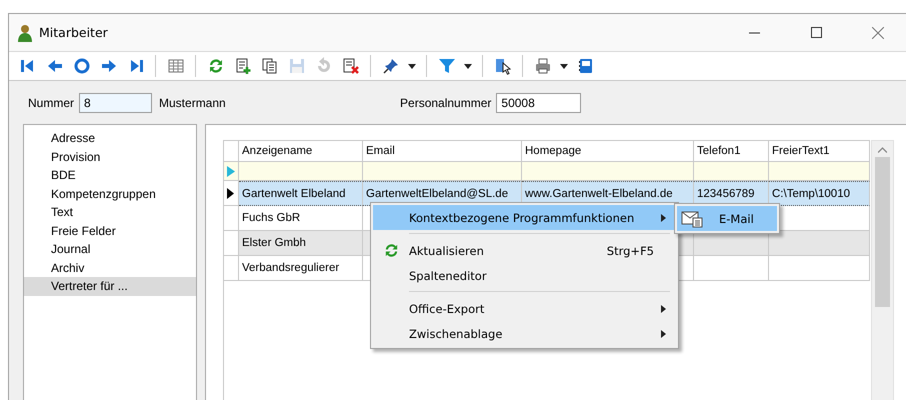  What do you see at coordinates (539, 102) in the screenshot?
I see `personalnummer-field: 50008` at bounding box center [539, 102].